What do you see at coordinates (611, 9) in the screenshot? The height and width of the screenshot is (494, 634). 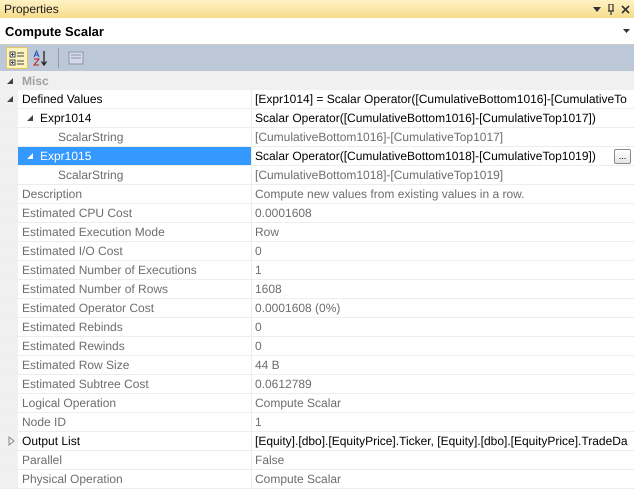 I see `pin-icon` at bounding box center [611, 9].